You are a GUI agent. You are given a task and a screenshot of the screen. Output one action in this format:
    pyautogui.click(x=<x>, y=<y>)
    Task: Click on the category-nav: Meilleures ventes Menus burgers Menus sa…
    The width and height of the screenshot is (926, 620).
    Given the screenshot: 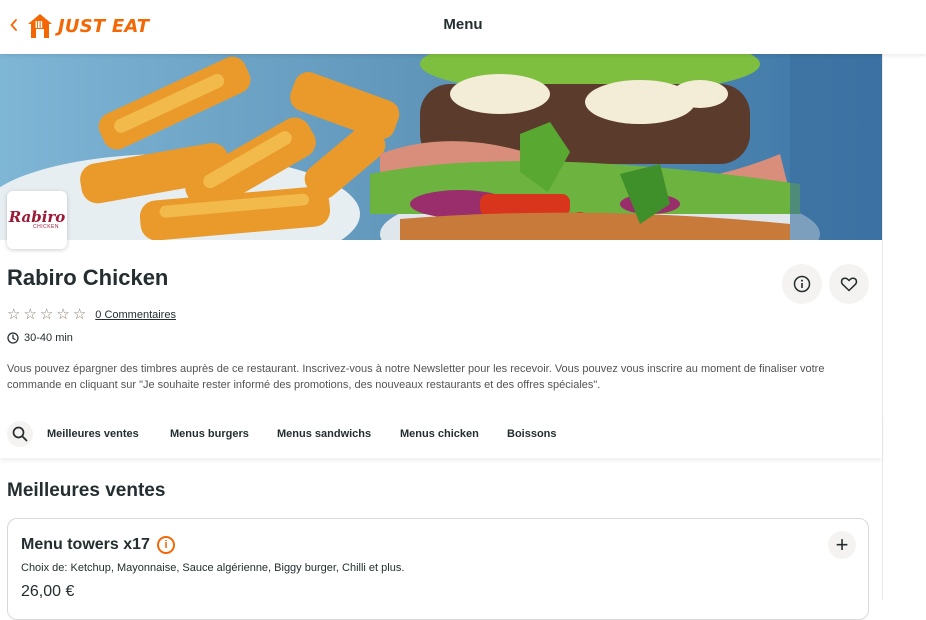 What is the action you would take?
    pyautogui.click(x=441, y=435)
    